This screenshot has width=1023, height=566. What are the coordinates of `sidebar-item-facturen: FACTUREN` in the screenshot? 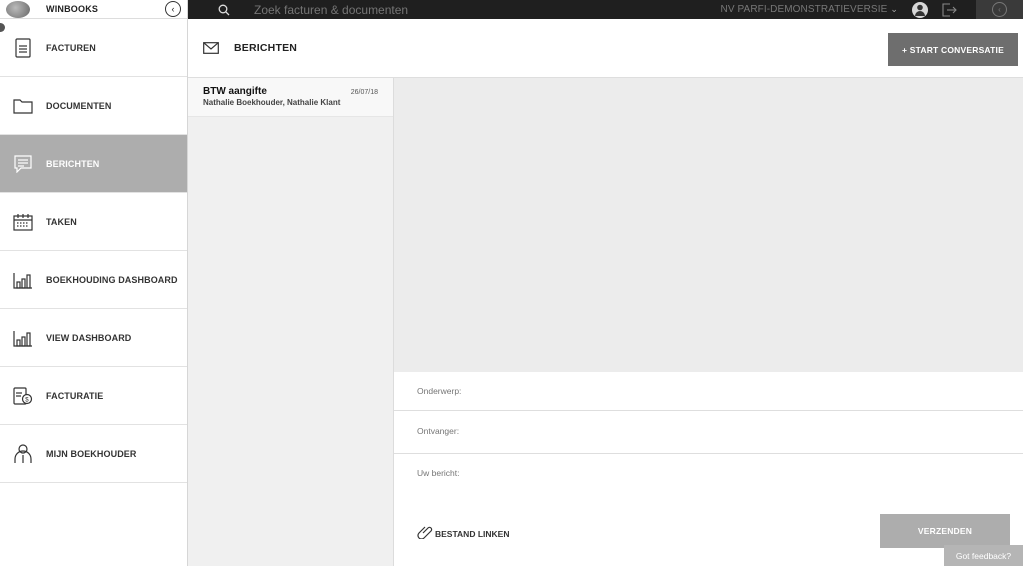 It's located at (93, 48).